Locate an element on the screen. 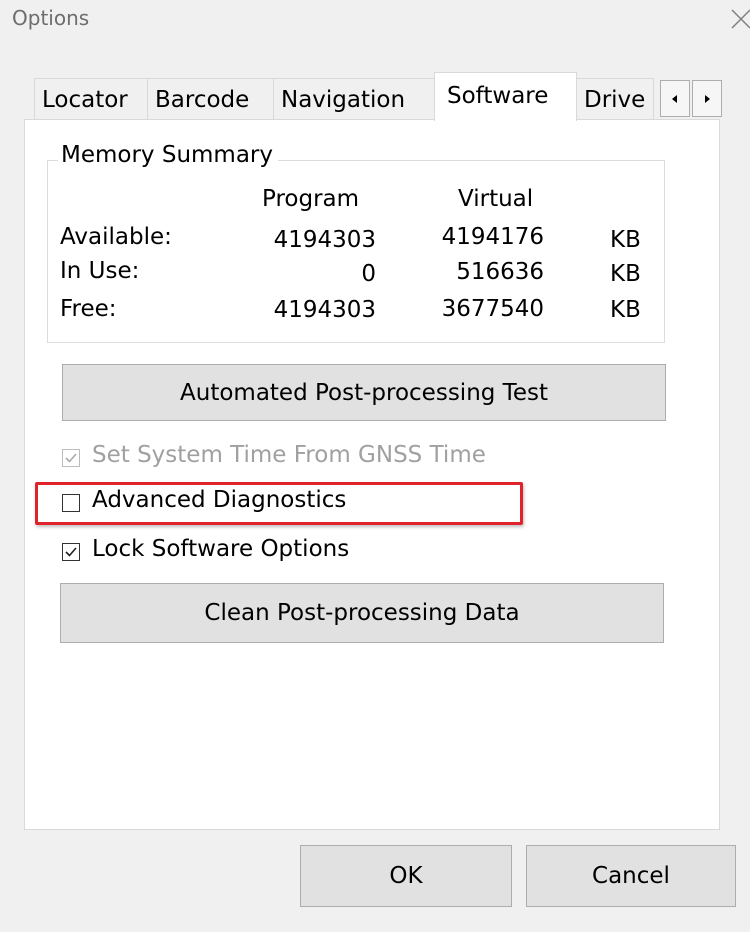 The height and width of the screenshot is (932, 750). cancel-button: Cancel is located at coordinates (631, 876).